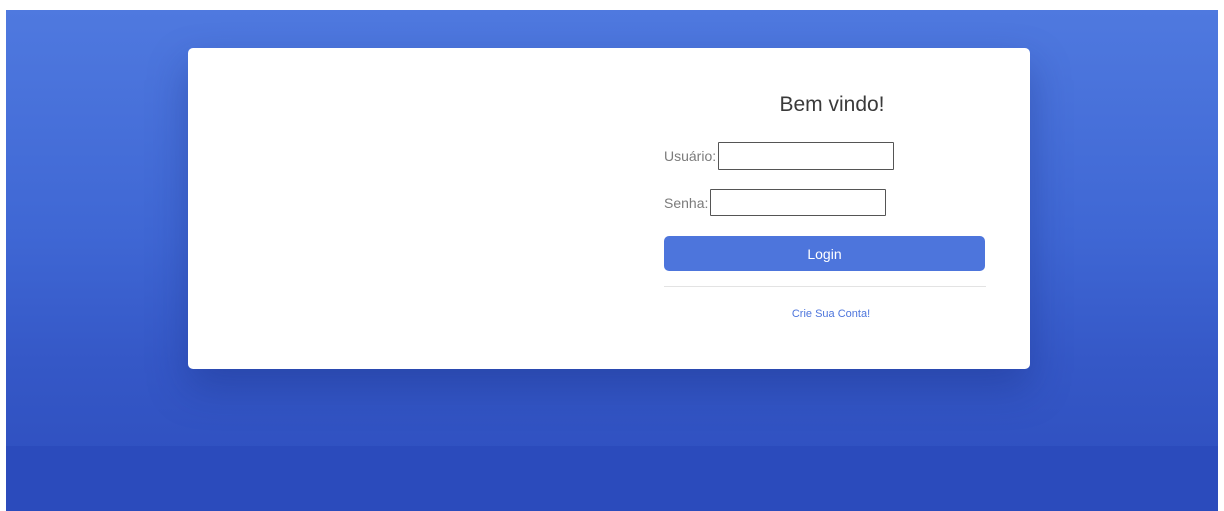  Describe the element at coordinates (825, 286) in the screenshot. I see `divider` at that location.